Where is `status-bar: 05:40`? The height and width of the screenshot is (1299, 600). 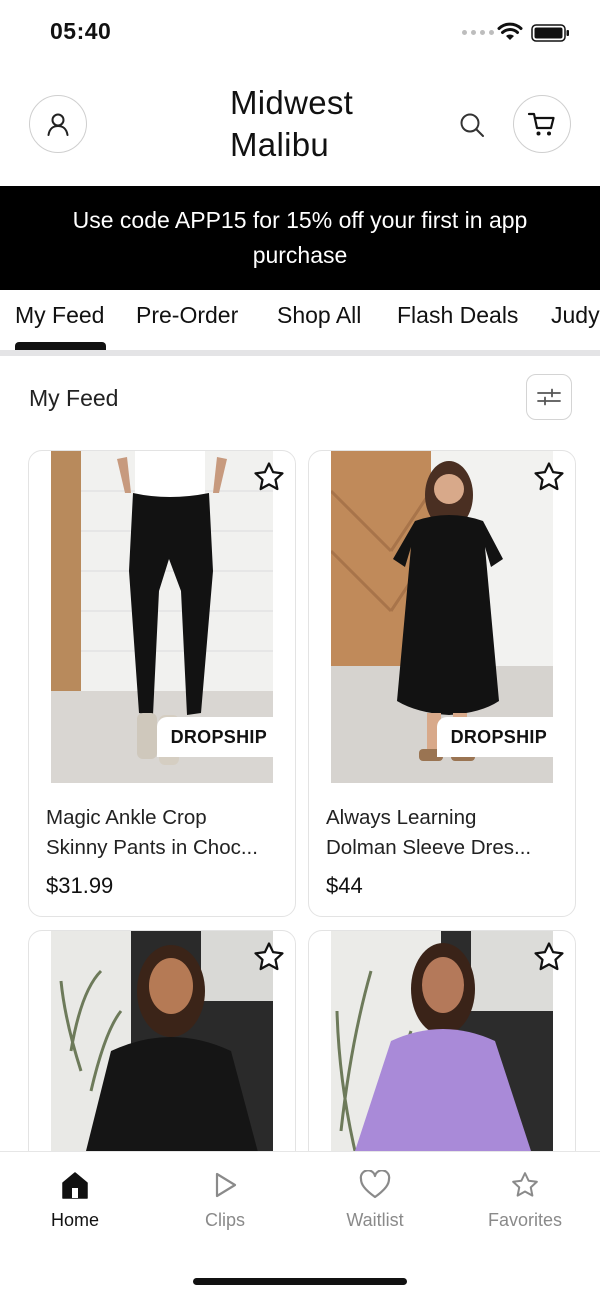
status-bar: 05:40 is located at coordinates (300, 33).